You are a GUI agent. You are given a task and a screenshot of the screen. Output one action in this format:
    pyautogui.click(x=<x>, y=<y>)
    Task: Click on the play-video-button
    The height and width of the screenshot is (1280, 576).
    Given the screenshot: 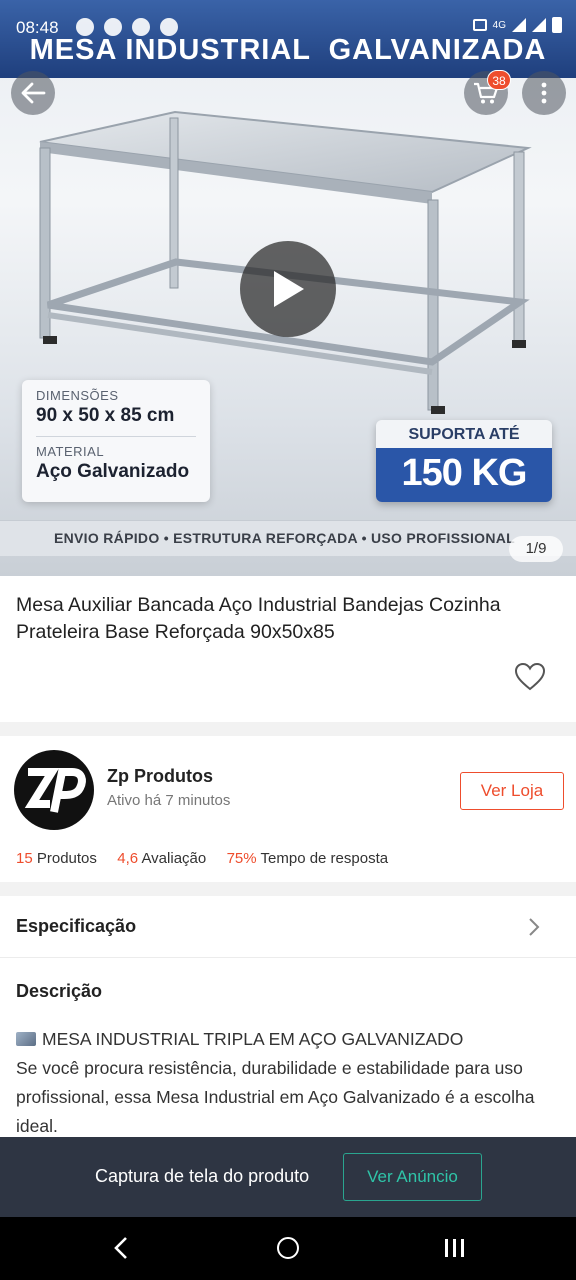 What is the action you would take?
    pyautogui.click(x=288, y=289)
    